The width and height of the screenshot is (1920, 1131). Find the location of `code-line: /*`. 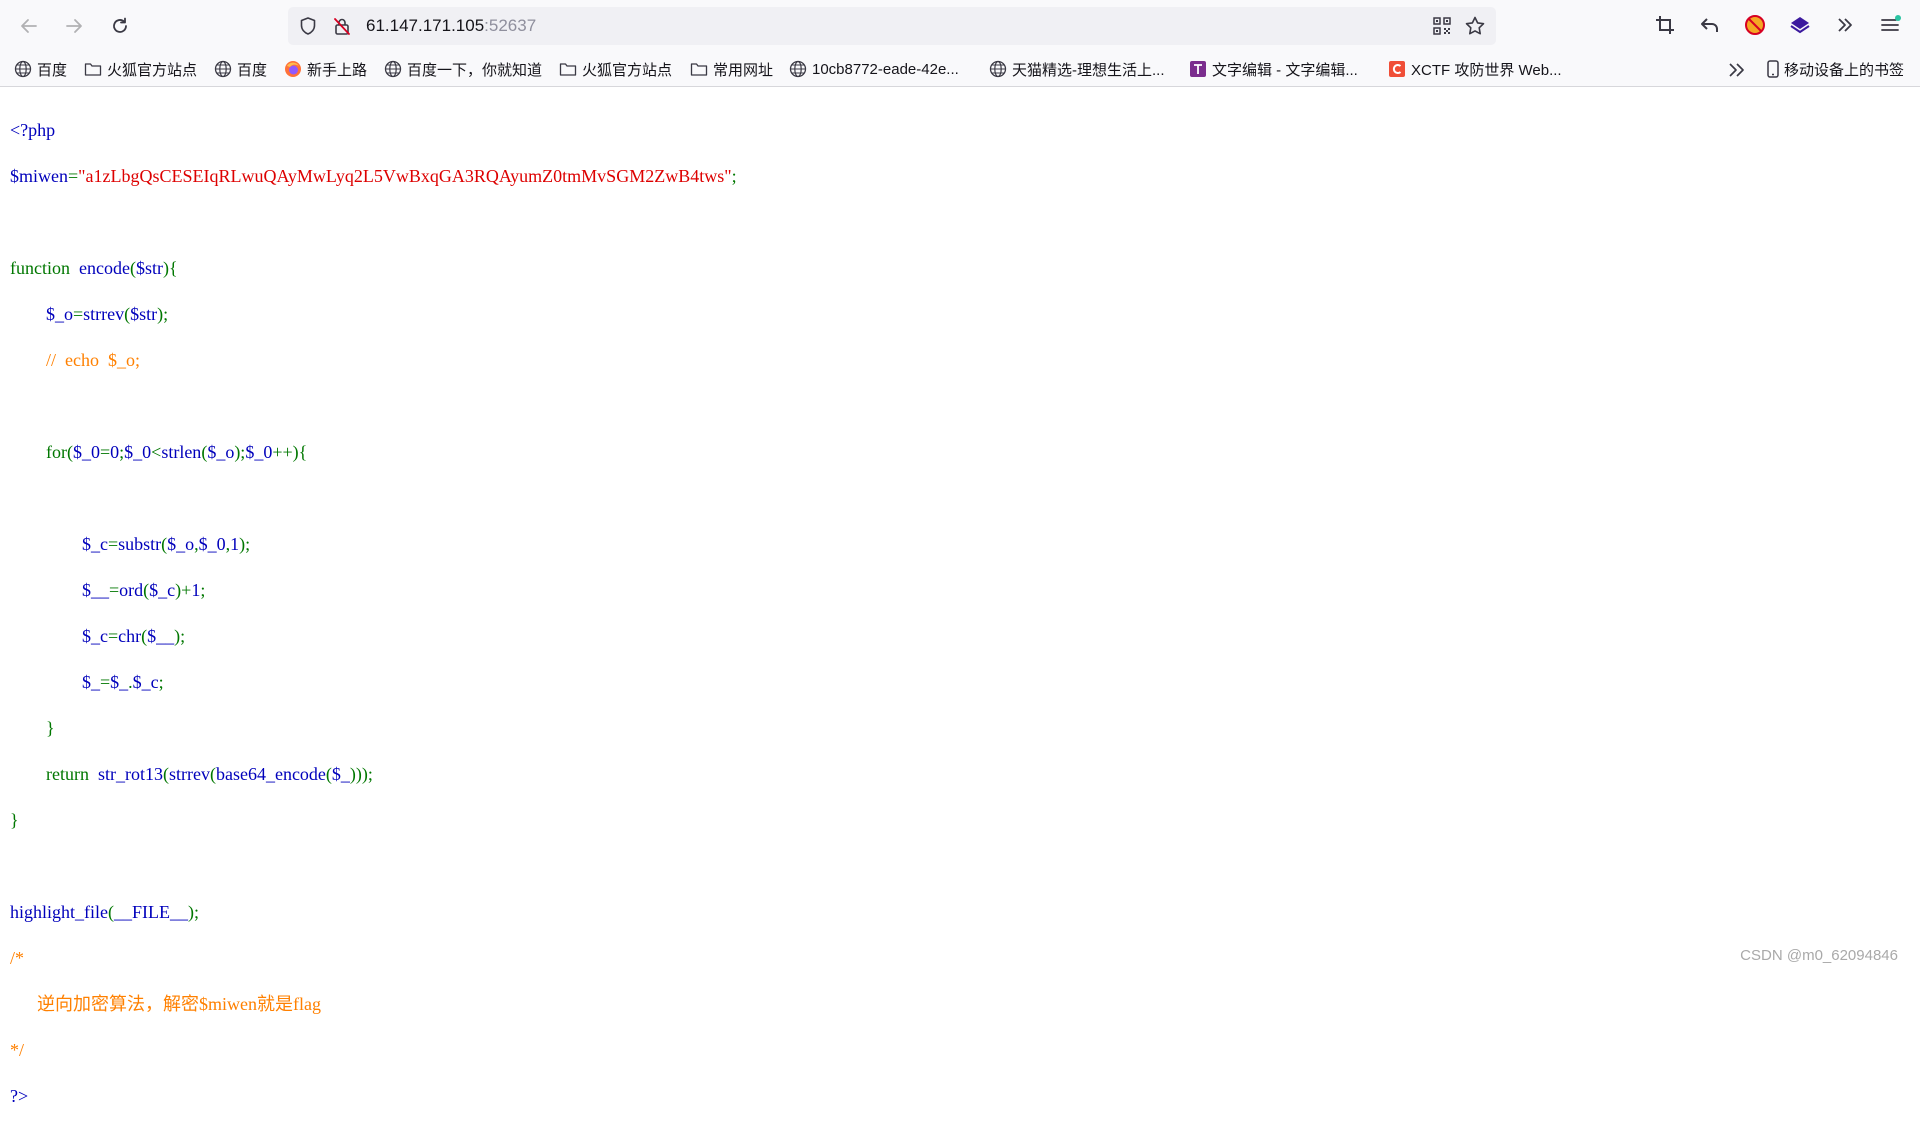

code-line: /* is located at coordinates (373, 958).